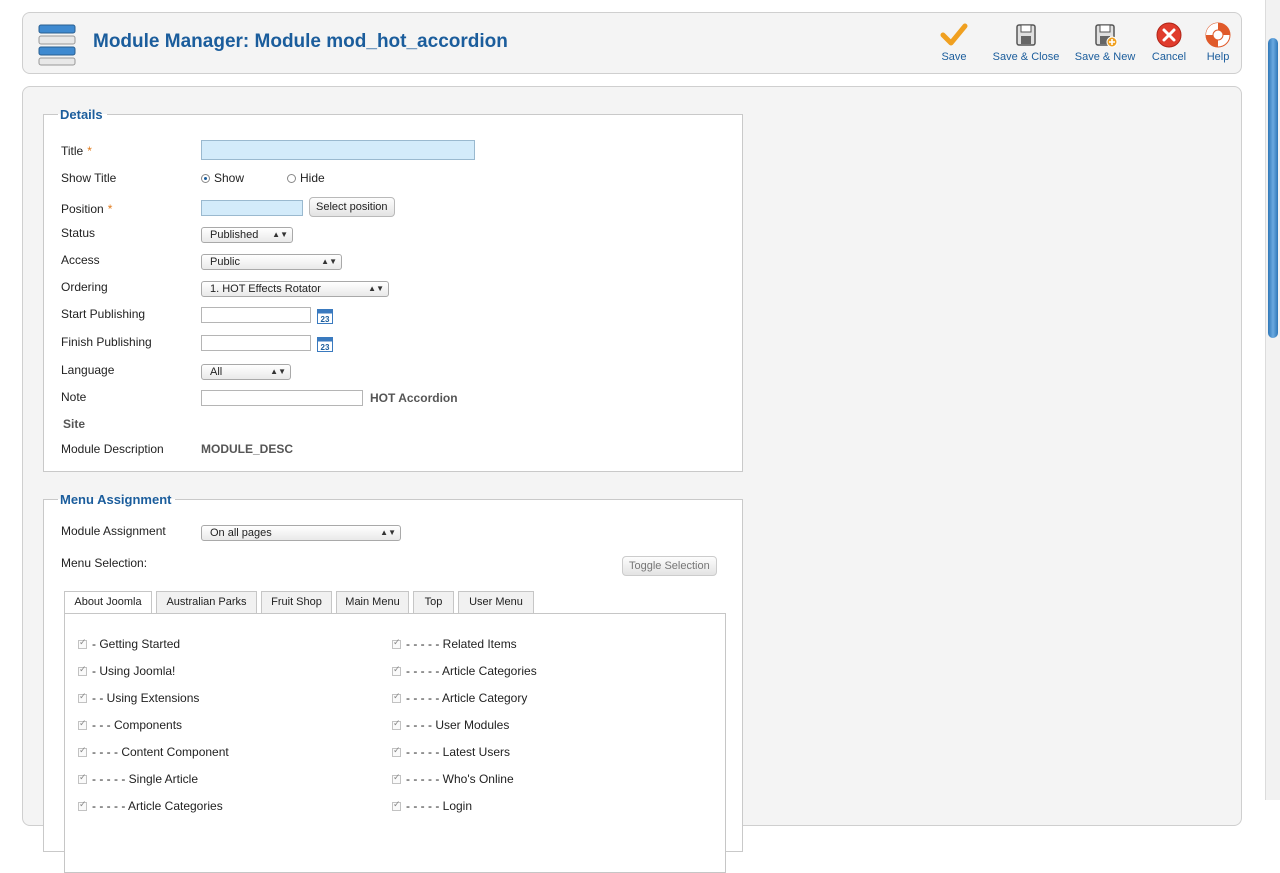  I want to click on cancel-button: Cancel, so click(1169, 42).